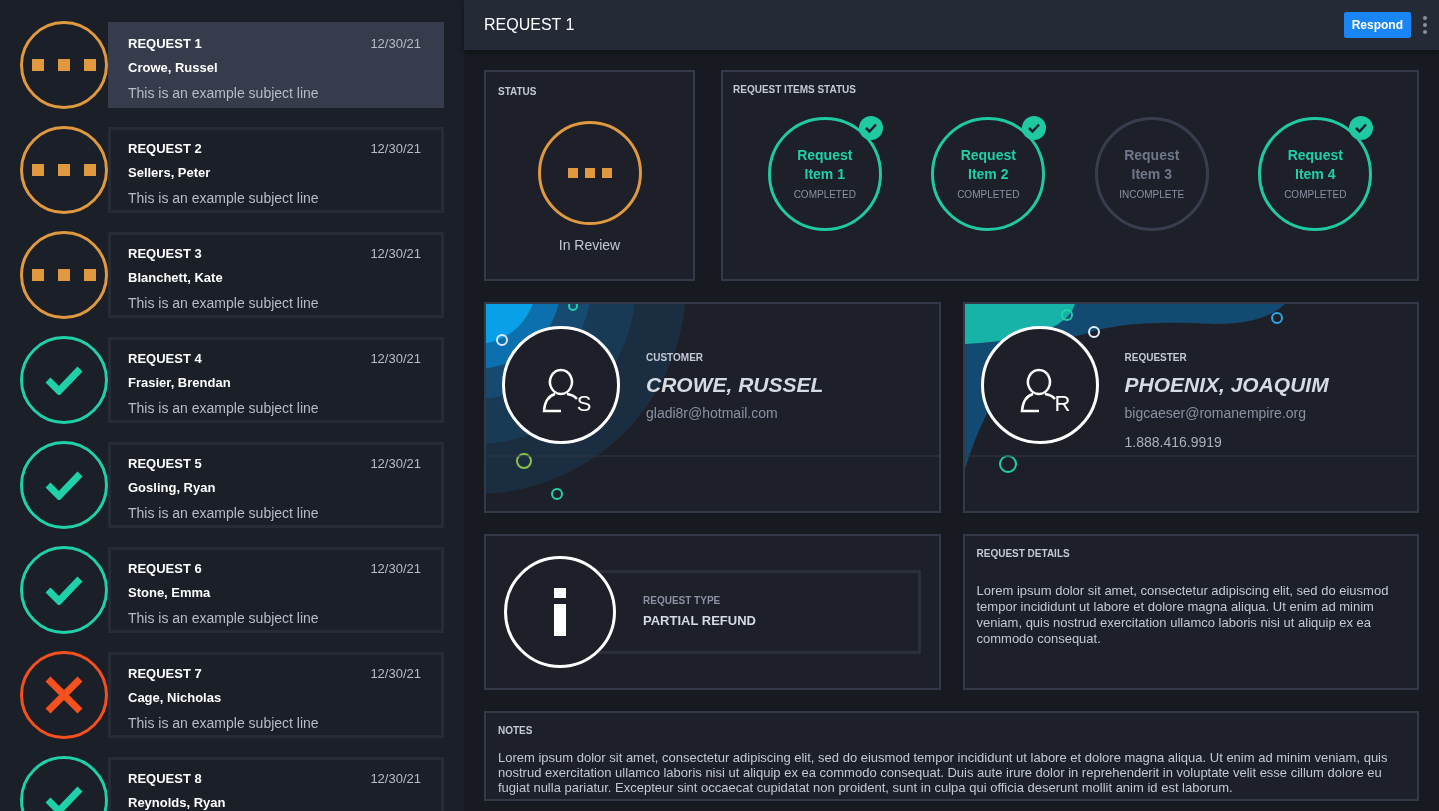  I want to click on customer-name: Frasier, Brendan, so click(180, 383).